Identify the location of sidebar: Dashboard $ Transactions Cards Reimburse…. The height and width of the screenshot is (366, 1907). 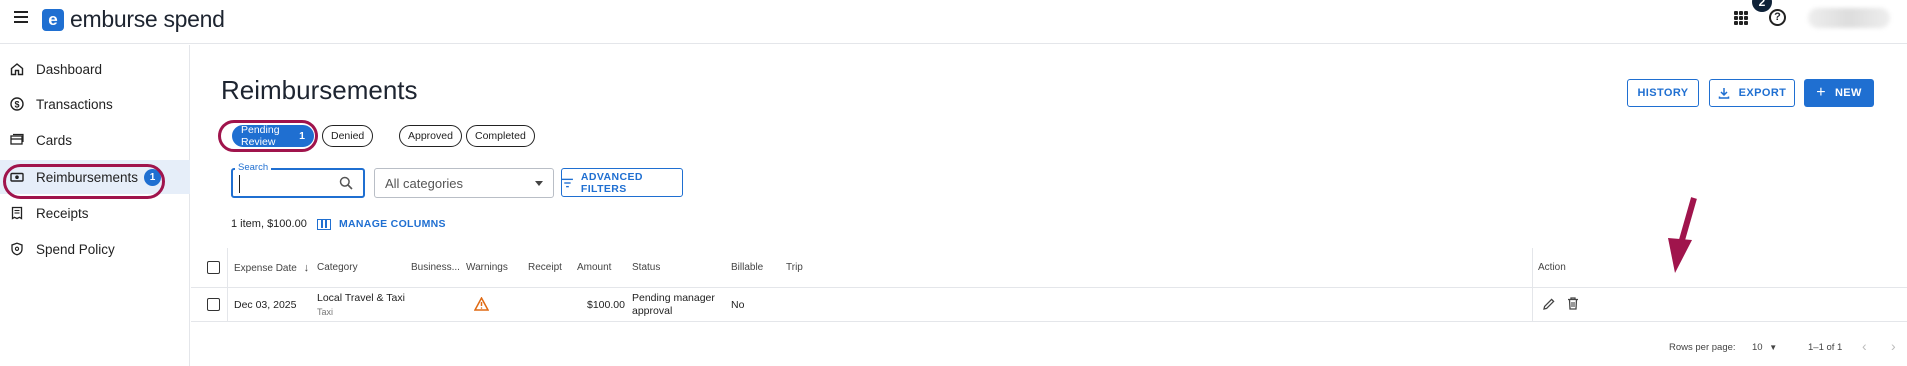
(95, 205).